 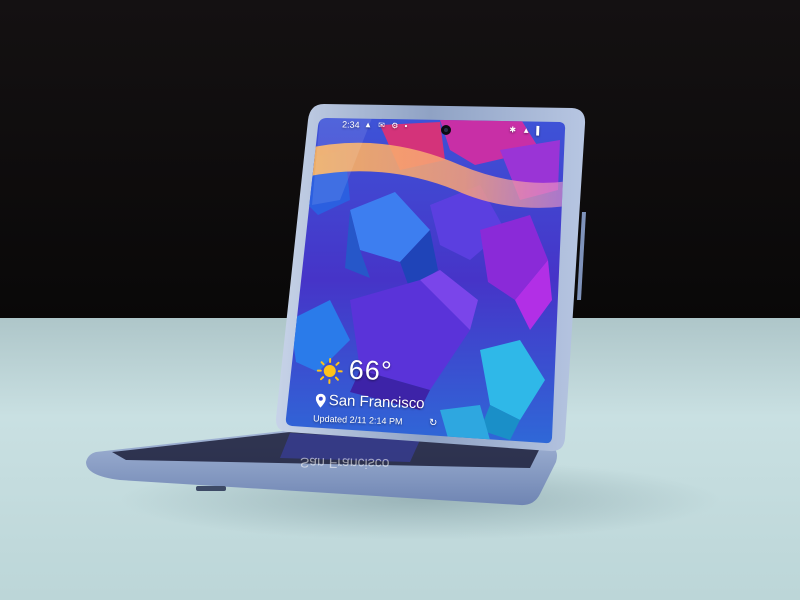 I want to click on sun-icon, so click(x=329, y=370).